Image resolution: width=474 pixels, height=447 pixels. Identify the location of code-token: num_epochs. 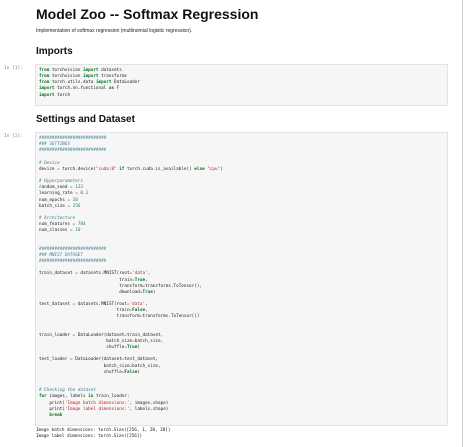
(53, 200).